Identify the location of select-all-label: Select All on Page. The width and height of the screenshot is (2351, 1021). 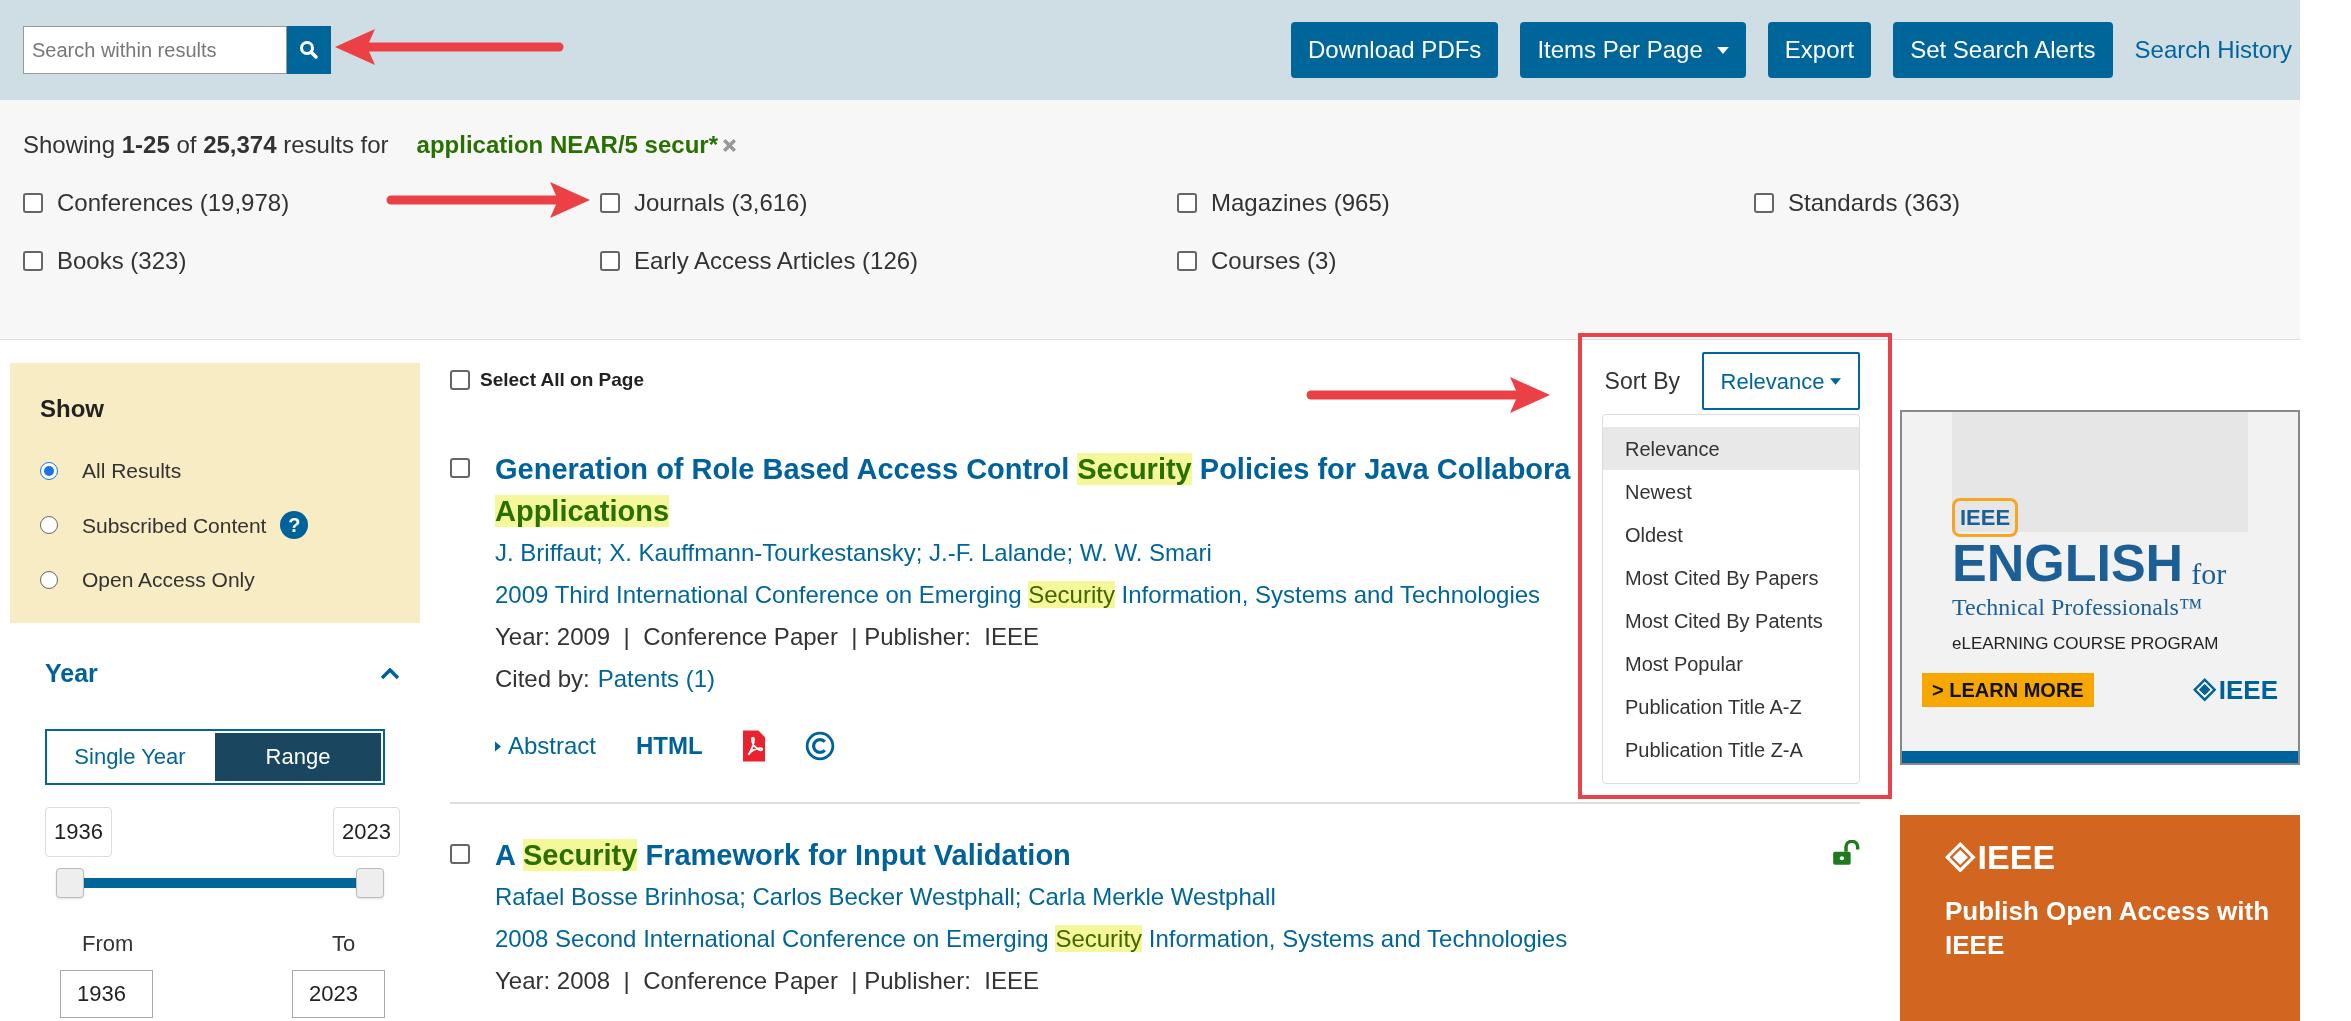
(562, 380).